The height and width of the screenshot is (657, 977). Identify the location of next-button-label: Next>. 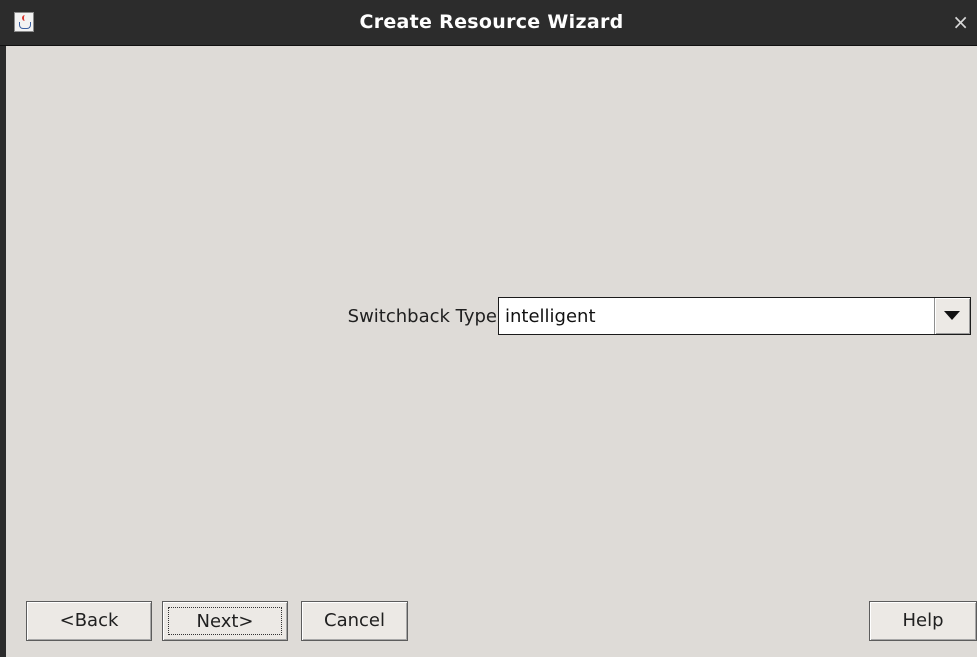
(225, 621).